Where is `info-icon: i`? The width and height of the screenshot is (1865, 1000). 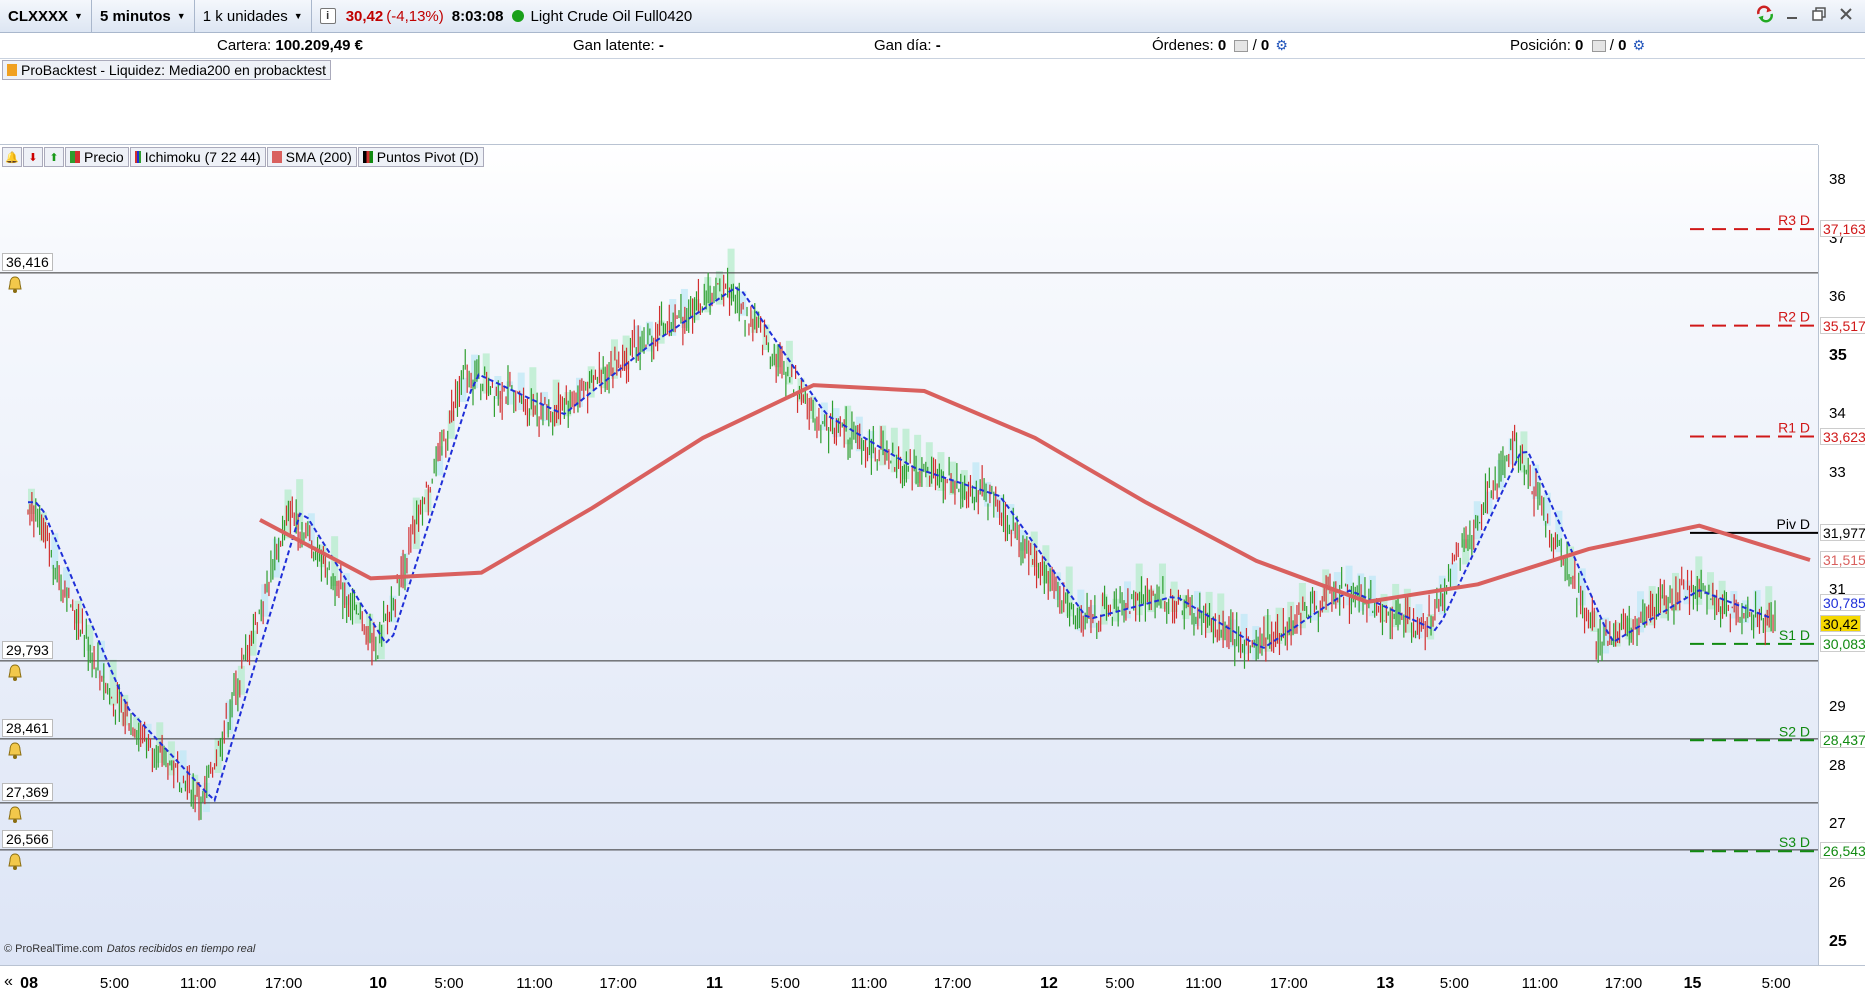
info-icon: i is located at coordinates (327, 16).